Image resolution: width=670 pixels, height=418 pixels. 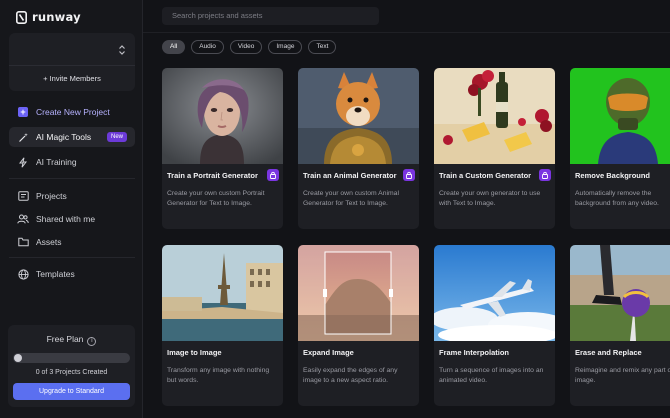 What do you see at coordinates (350, 175) in the screenshot?
I see `card-title: Train an Animal Generator` at bounding box center [350, 175].